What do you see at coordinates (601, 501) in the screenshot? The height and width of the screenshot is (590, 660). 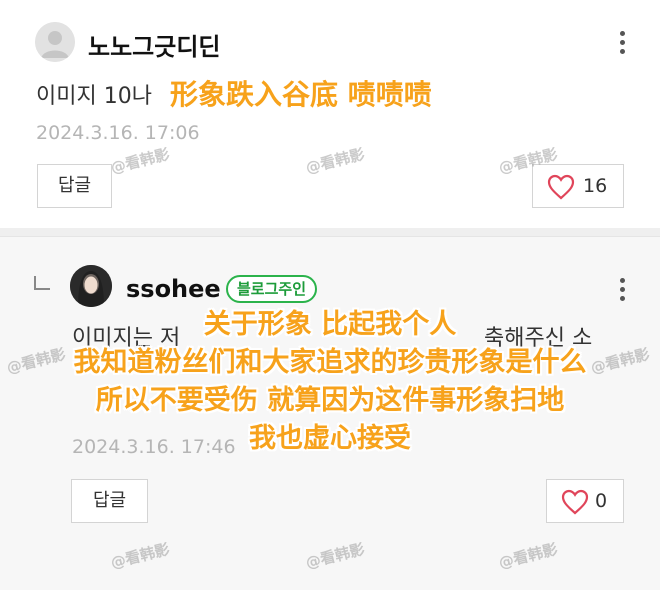 I see `like-count: 0` at bounding box center [601, 501].